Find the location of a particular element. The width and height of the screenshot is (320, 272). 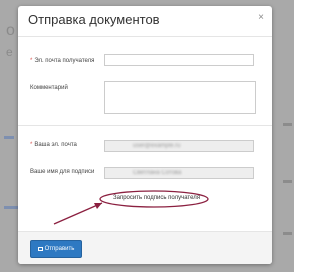

recipient-email-input is located at coordinates (179, 60).